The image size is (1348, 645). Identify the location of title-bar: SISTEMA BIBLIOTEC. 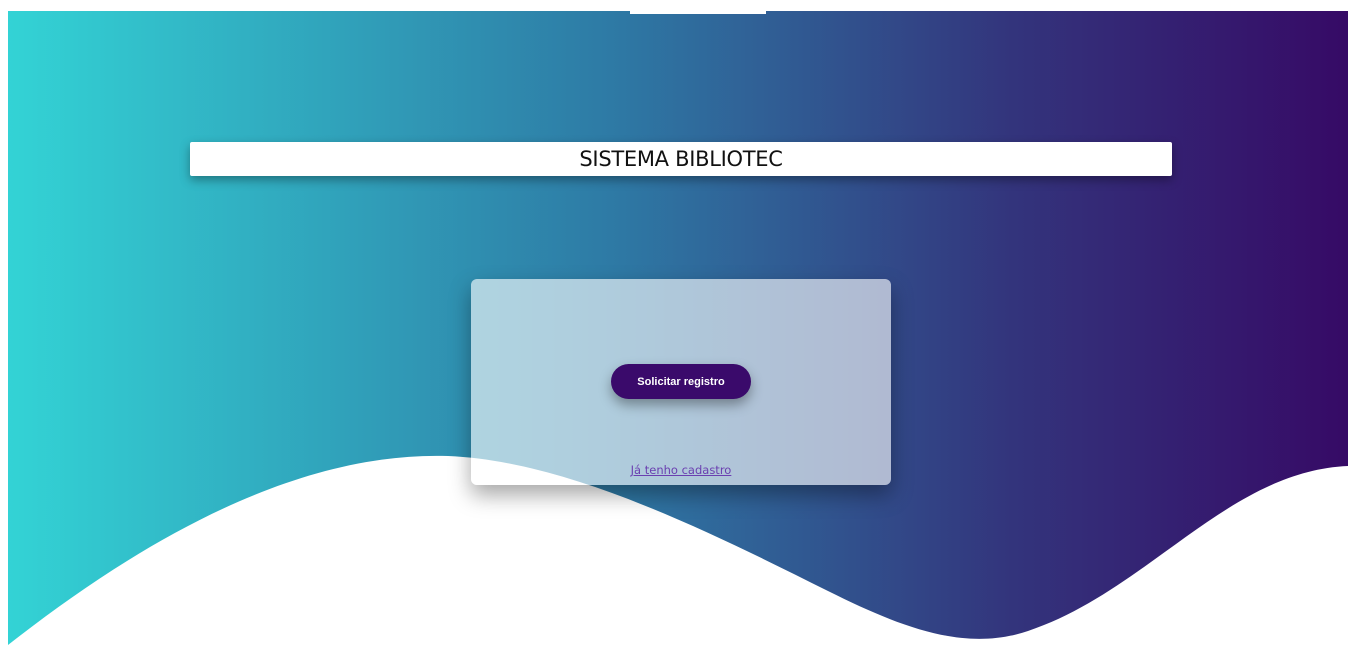
(681, 159).